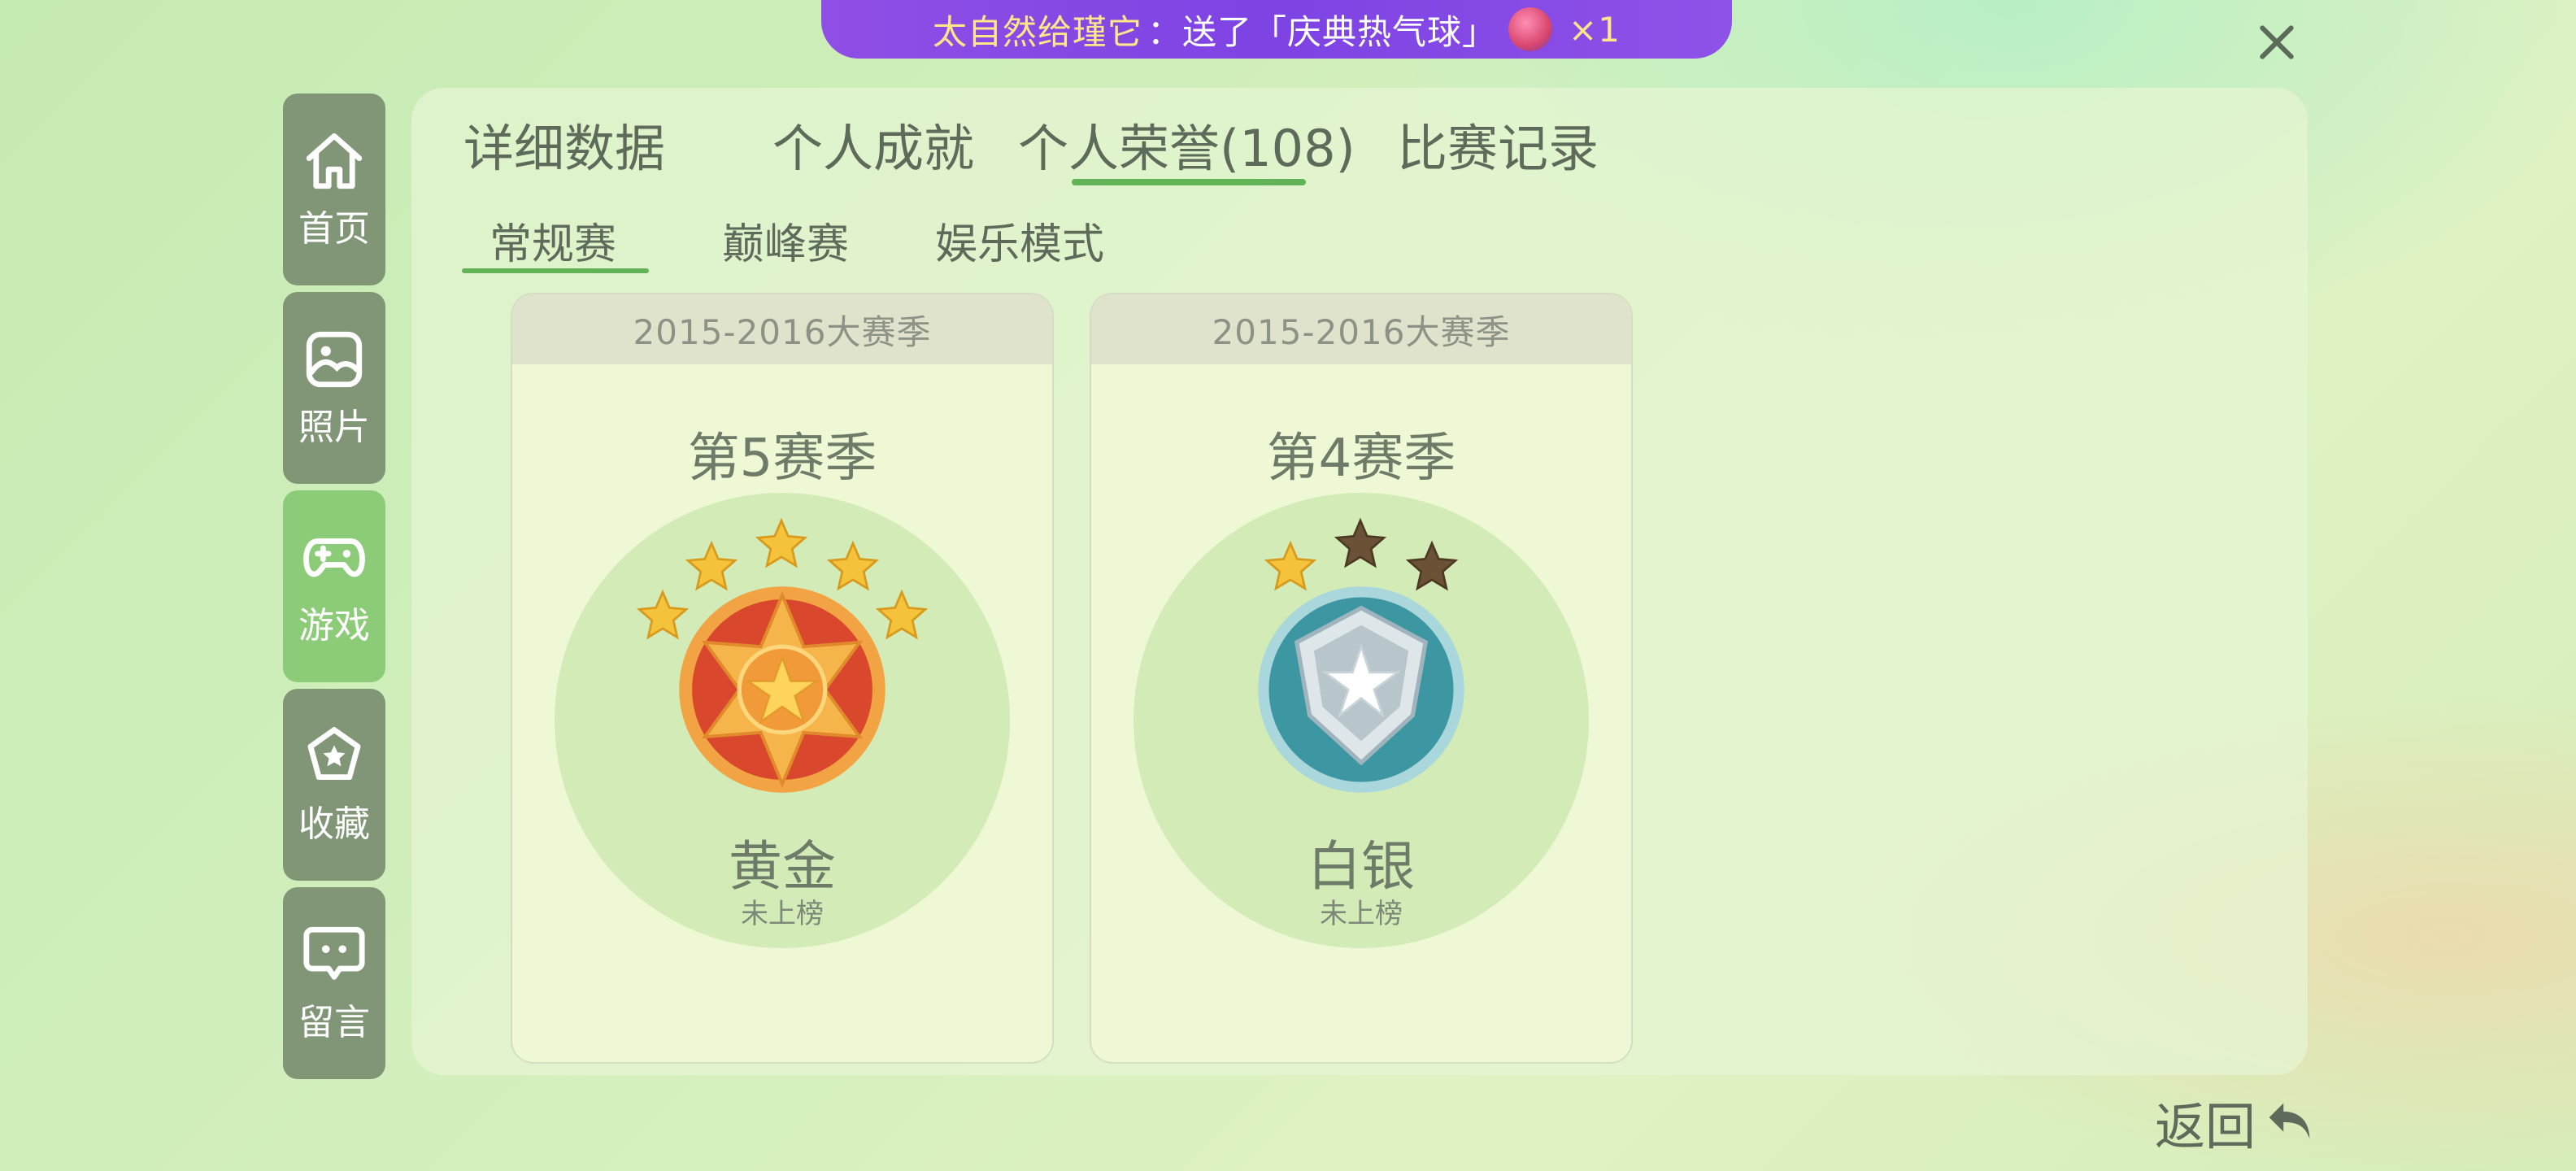  What do you see at coordinates (334, 558) in the screenshot?
I see `gamepad-icon` at bounding box center [334, 558].